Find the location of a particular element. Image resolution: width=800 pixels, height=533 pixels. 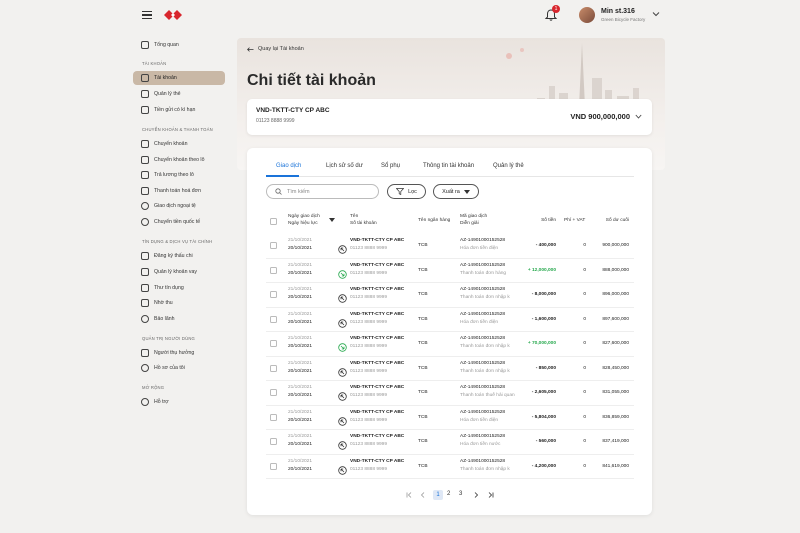

header-amount: Số tiền is located at coordinates (548, 220).